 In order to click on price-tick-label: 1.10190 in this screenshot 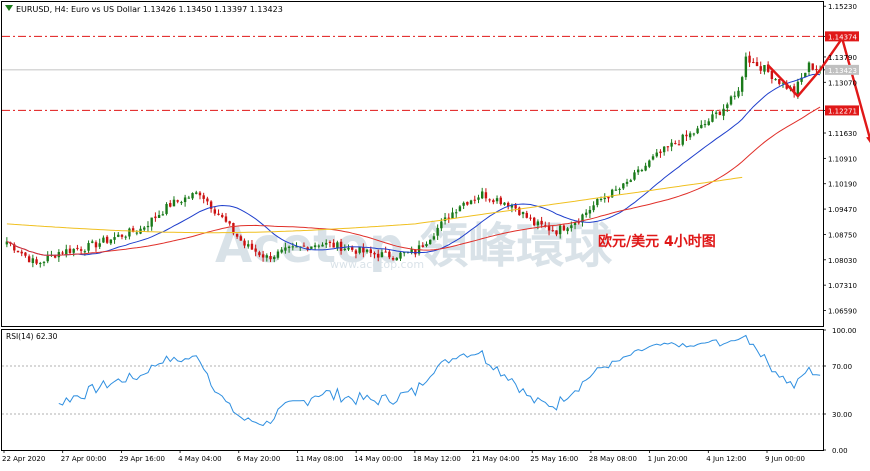, I will do `click(842, 185)`.